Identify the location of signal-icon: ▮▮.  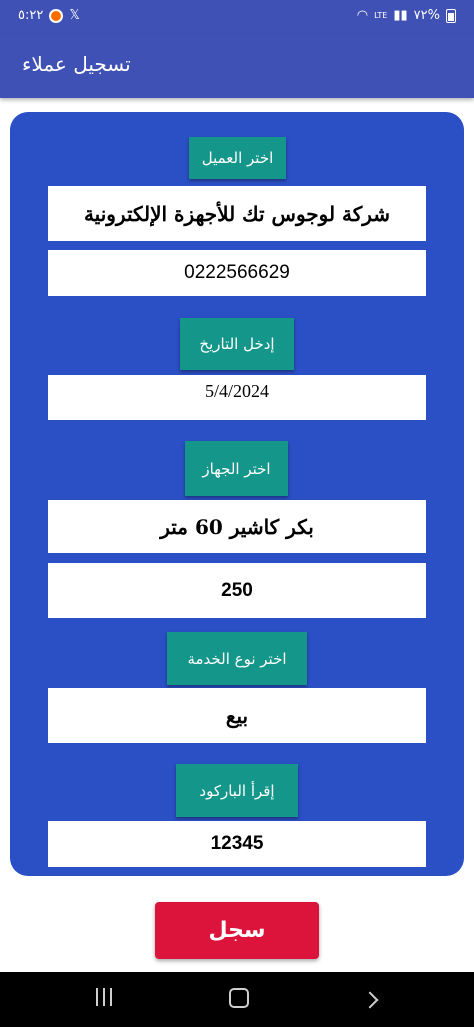
(400, 15).